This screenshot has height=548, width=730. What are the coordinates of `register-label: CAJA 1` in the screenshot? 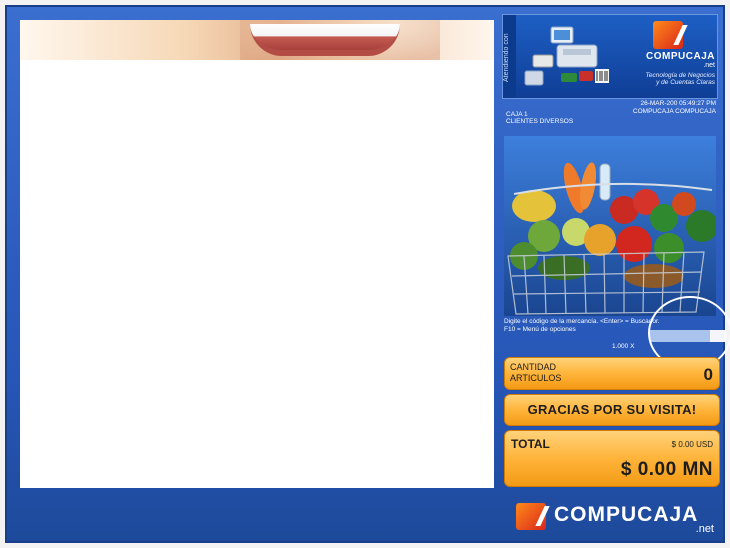 It's located at (517, 114).